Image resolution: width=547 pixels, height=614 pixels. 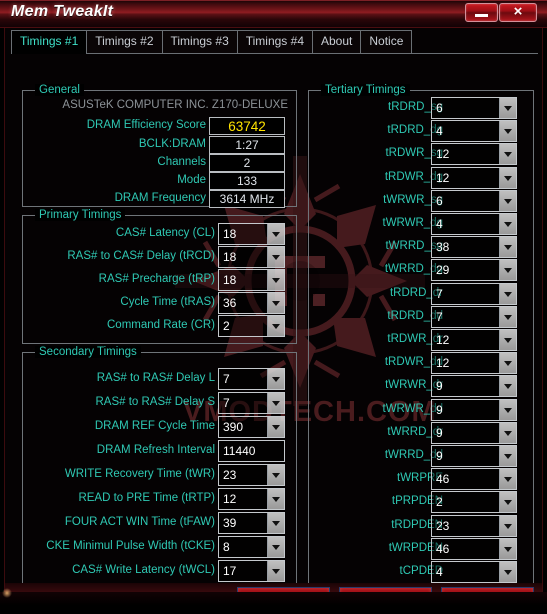 I want to click on dram-refresh-interval-value: 11440, so click(x=251, y=451).